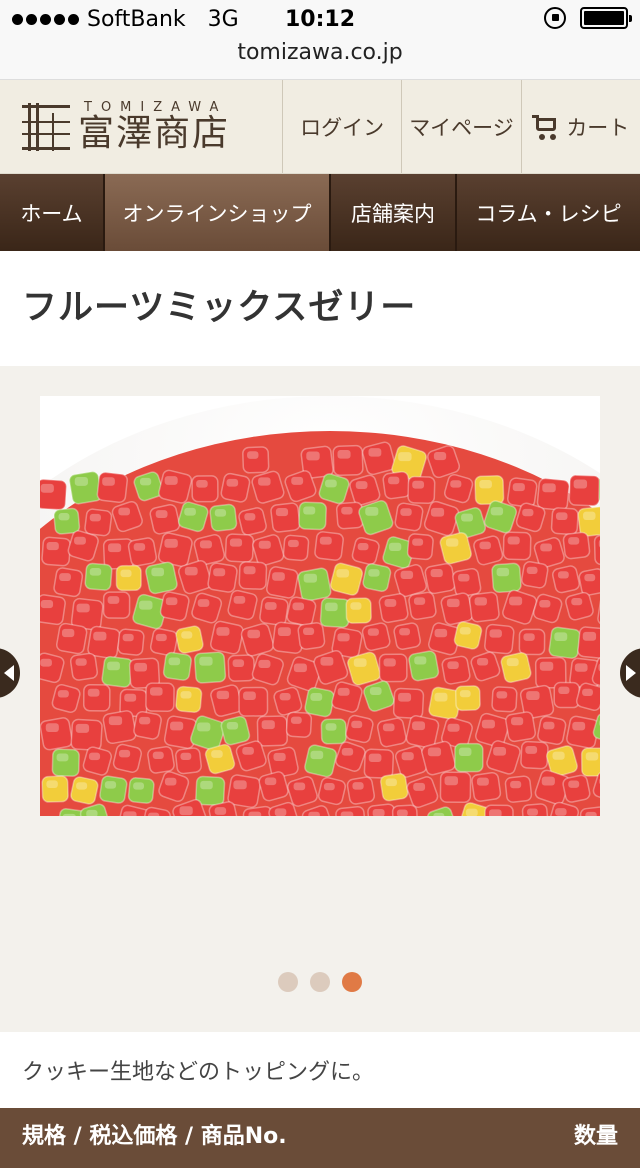 This screenshot has width=640, height=1168. What do you see at coordinates (320, 60) in the screenshot?
I see `address-bar: tomizawa.co.jp` at bounding box center [320, 60].